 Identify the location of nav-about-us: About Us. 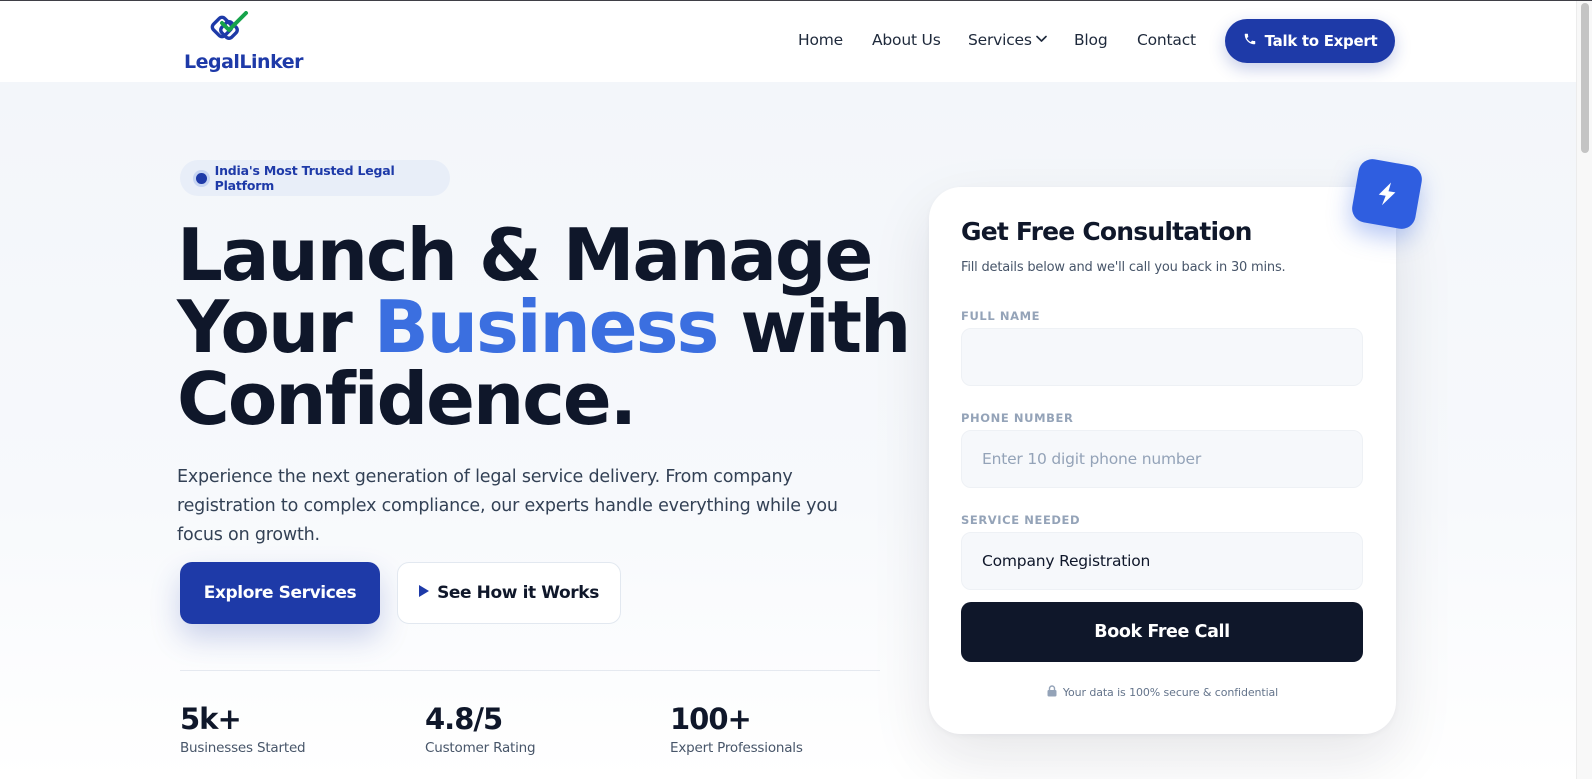
(906, 40).